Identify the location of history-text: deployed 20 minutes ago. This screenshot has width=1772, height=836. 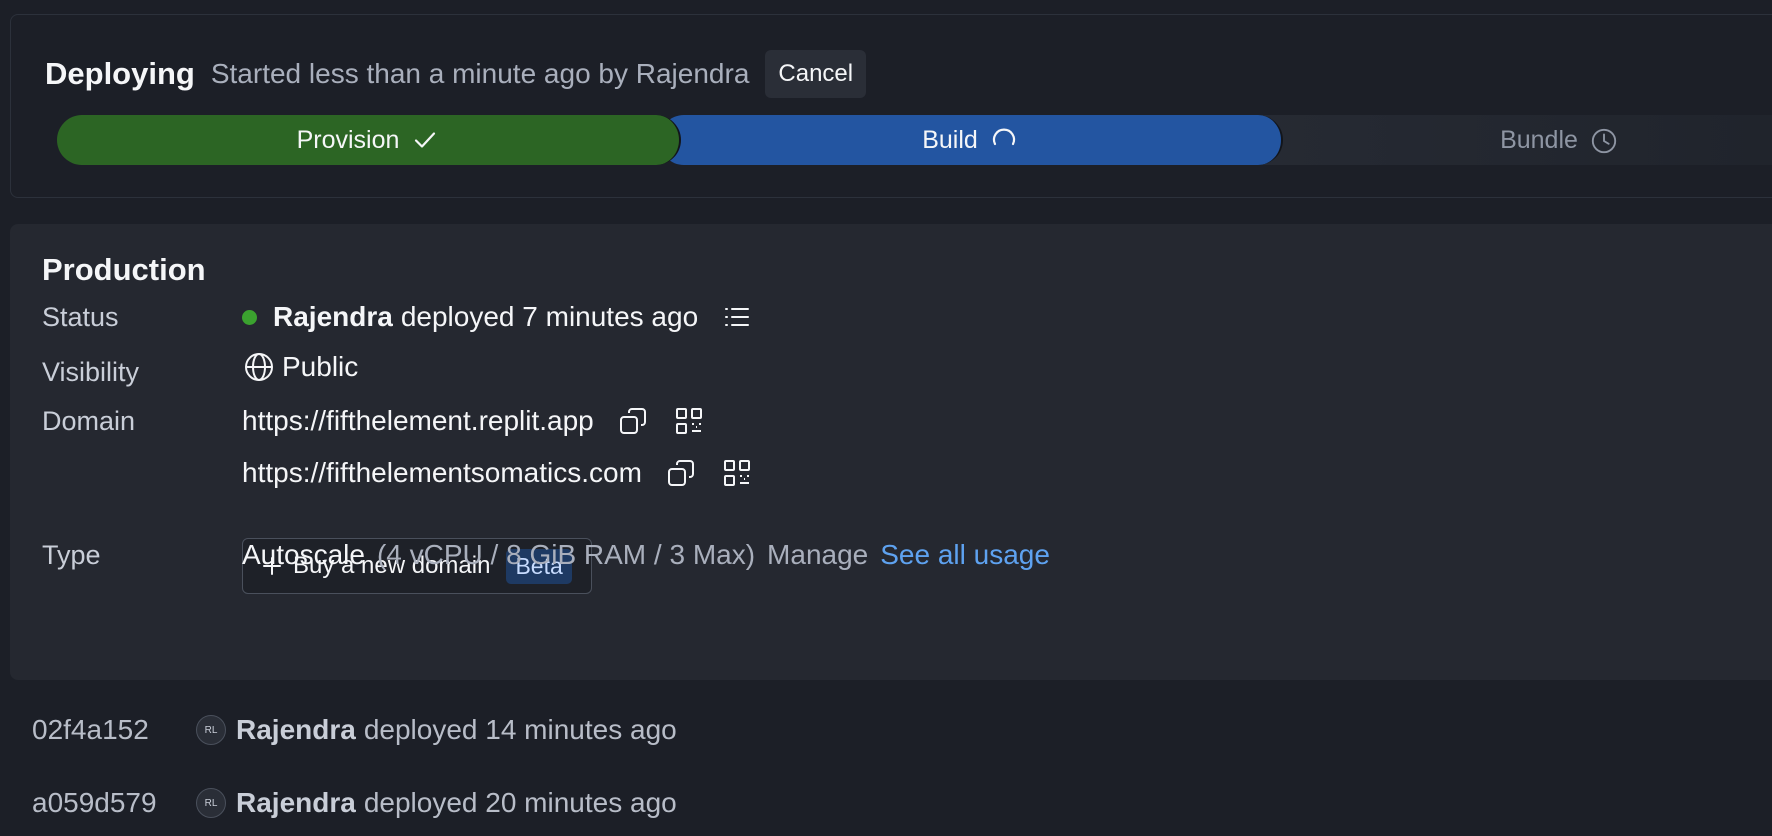
(520, 802).